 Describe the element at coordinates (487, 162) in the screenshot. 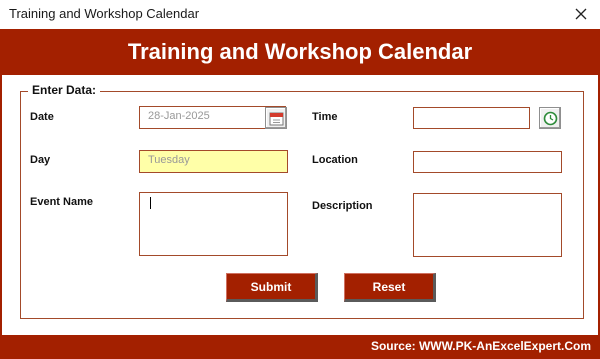

I see `location-field` at that location.